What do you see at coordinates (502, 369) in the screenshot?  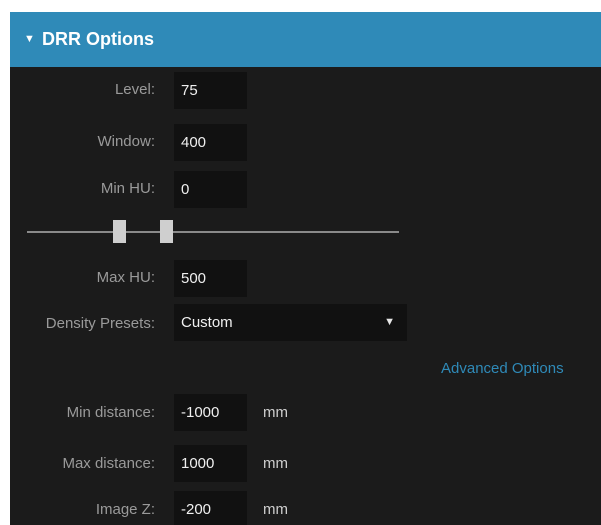 I see `advanced-options-link: Advanced Options` at bounding box center [502, 369].